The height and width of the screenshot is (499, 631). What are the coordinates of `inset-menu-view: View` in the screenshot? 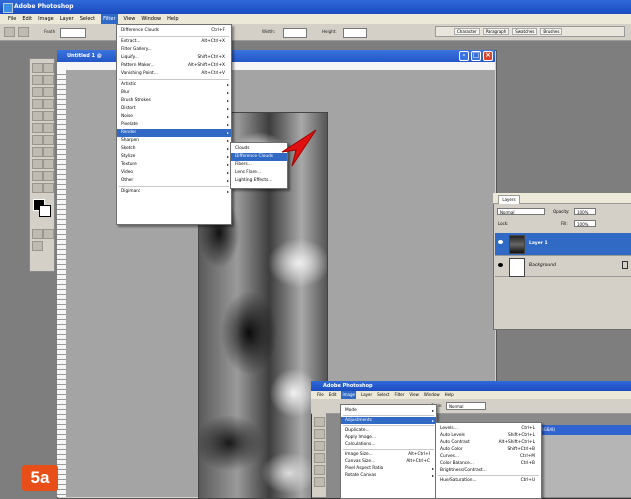 It's located at (414, 395).